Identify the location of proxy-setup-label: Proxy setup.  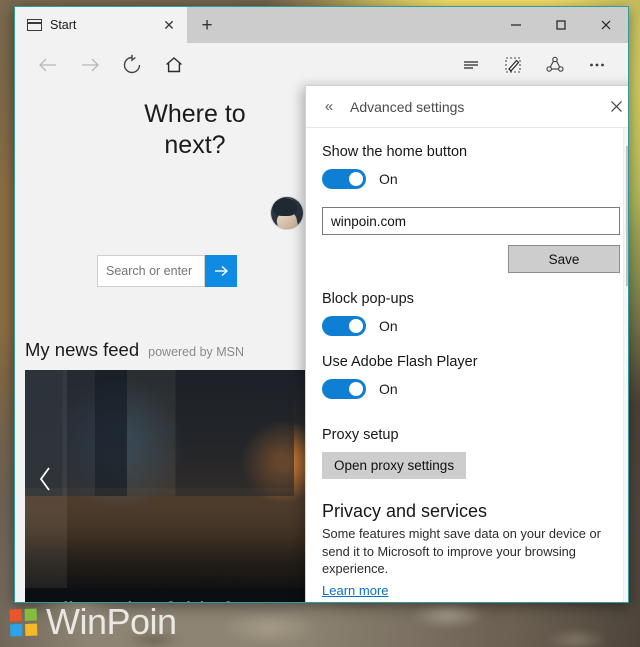
(360, 435).